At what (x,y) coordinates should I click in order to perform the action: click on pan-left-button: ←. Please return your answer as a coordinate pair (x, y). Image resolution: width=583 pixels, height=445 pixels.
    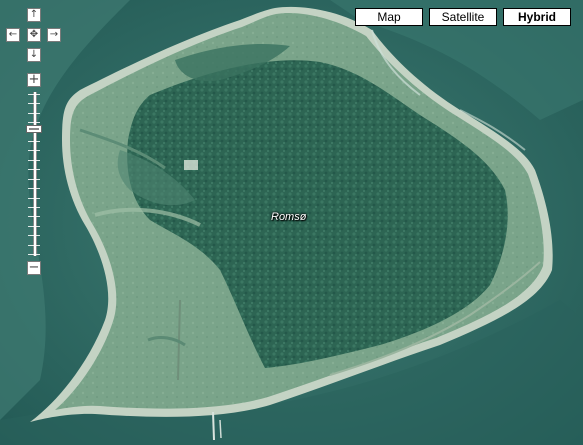
    Looking at the image, I should click on (13, 35).